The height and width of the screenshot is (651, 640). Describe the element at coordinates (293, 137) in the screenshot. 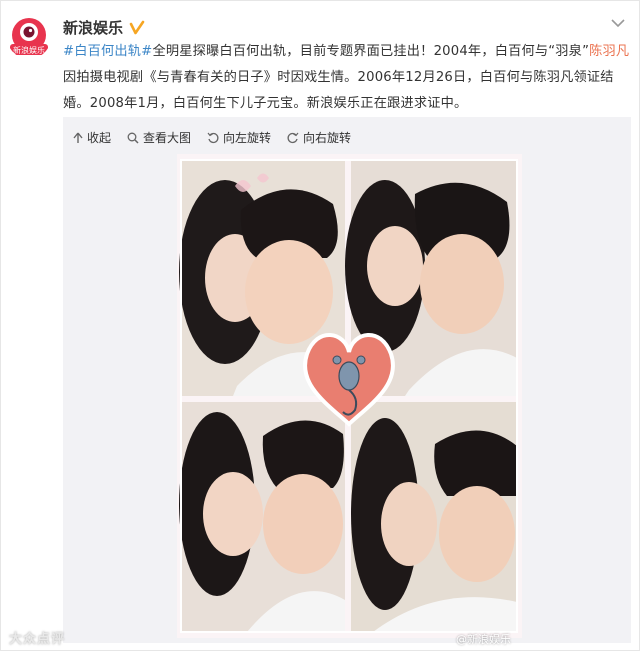

I see `rotate-right-icon` at that location.